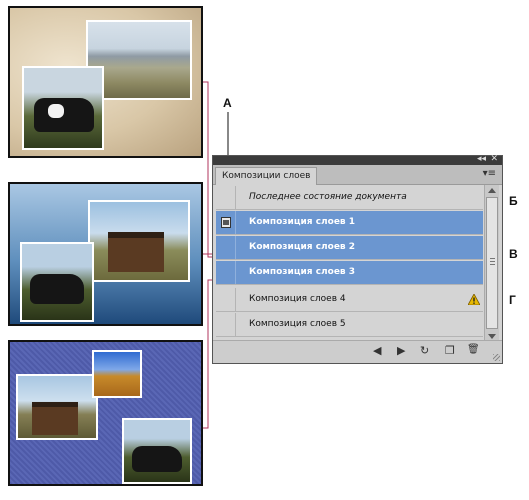 The width and height of the screenshot is (529, 500). I want to click on callout-g: Г, so click(512, 300).